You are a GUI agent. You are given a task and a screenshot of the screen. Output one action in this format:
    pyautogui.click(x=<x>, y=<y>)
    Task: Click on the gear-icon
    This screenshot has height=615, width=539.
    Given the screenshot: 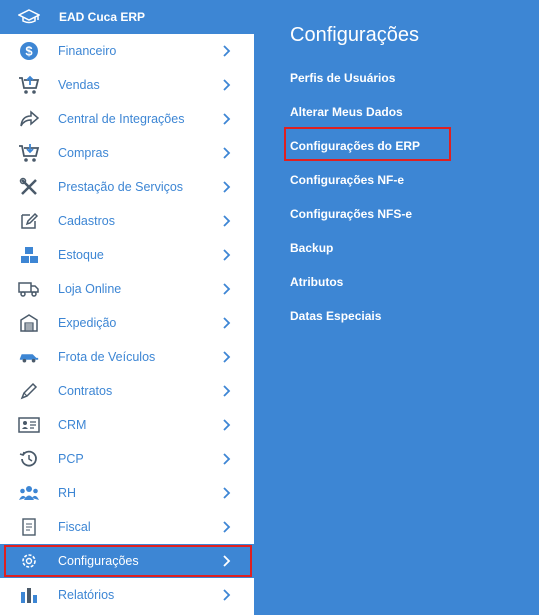 What is the action you would take?
    pyautogui.click(x=29, y=561)
    